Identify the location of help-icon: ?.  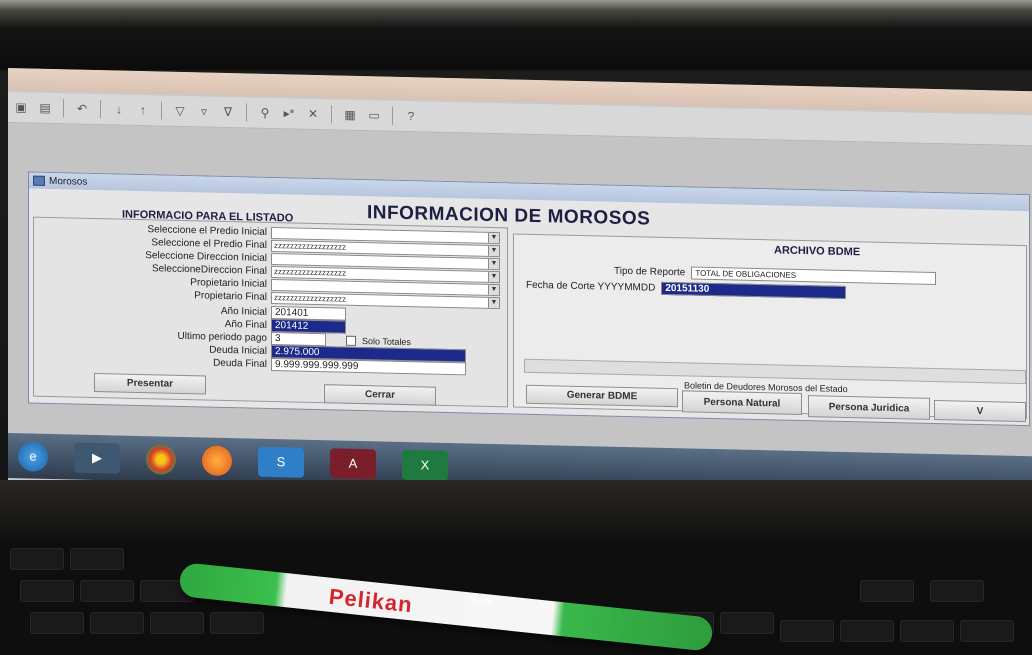
(411, 116).